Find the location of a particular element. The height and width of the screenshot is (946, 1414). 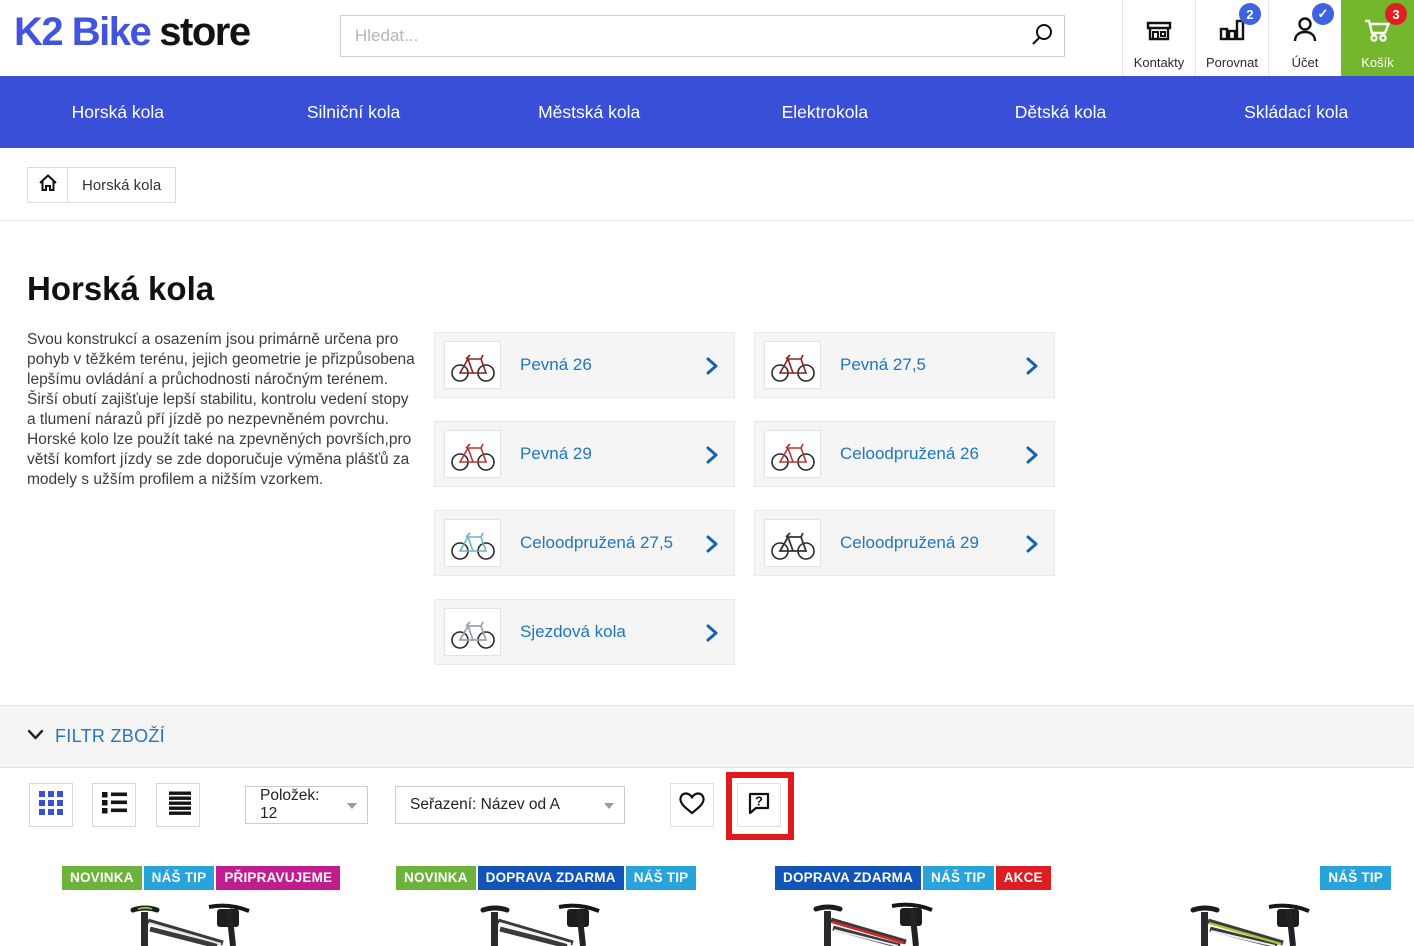

compare-count-badge: 2 is located at coordinates (1250, 14).